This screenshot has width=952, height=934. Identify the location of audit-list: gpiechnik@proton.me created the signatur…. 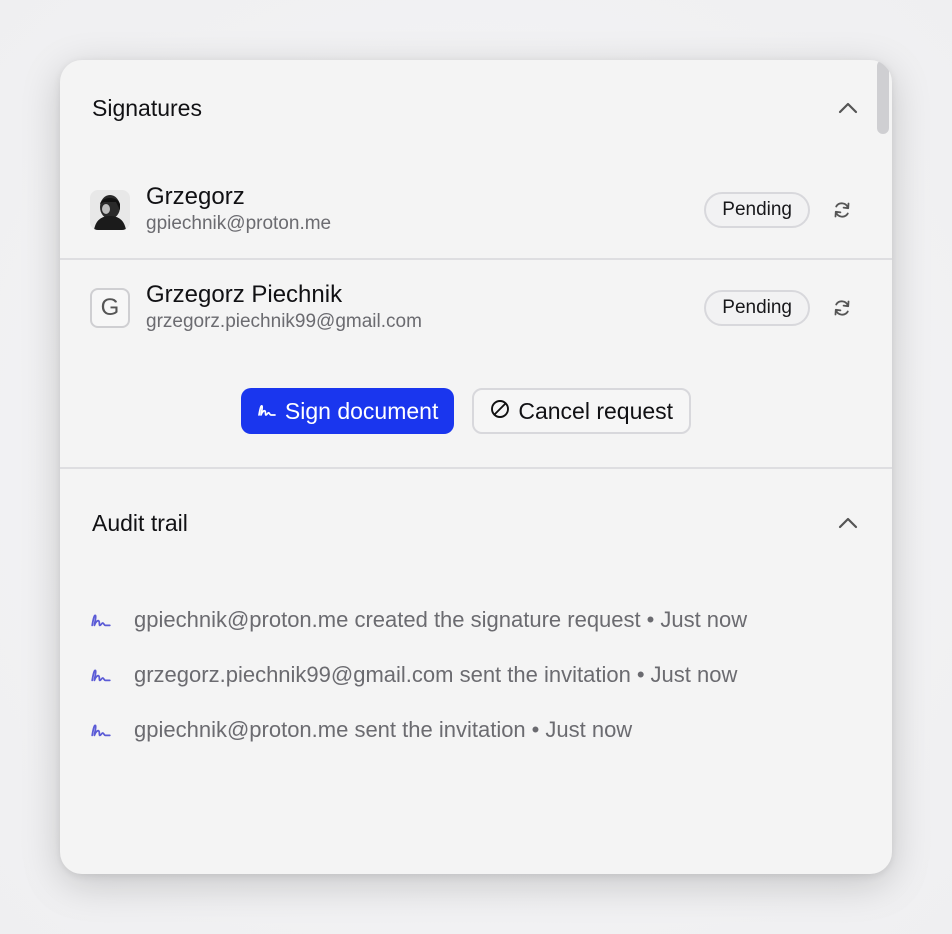
(476, 690).